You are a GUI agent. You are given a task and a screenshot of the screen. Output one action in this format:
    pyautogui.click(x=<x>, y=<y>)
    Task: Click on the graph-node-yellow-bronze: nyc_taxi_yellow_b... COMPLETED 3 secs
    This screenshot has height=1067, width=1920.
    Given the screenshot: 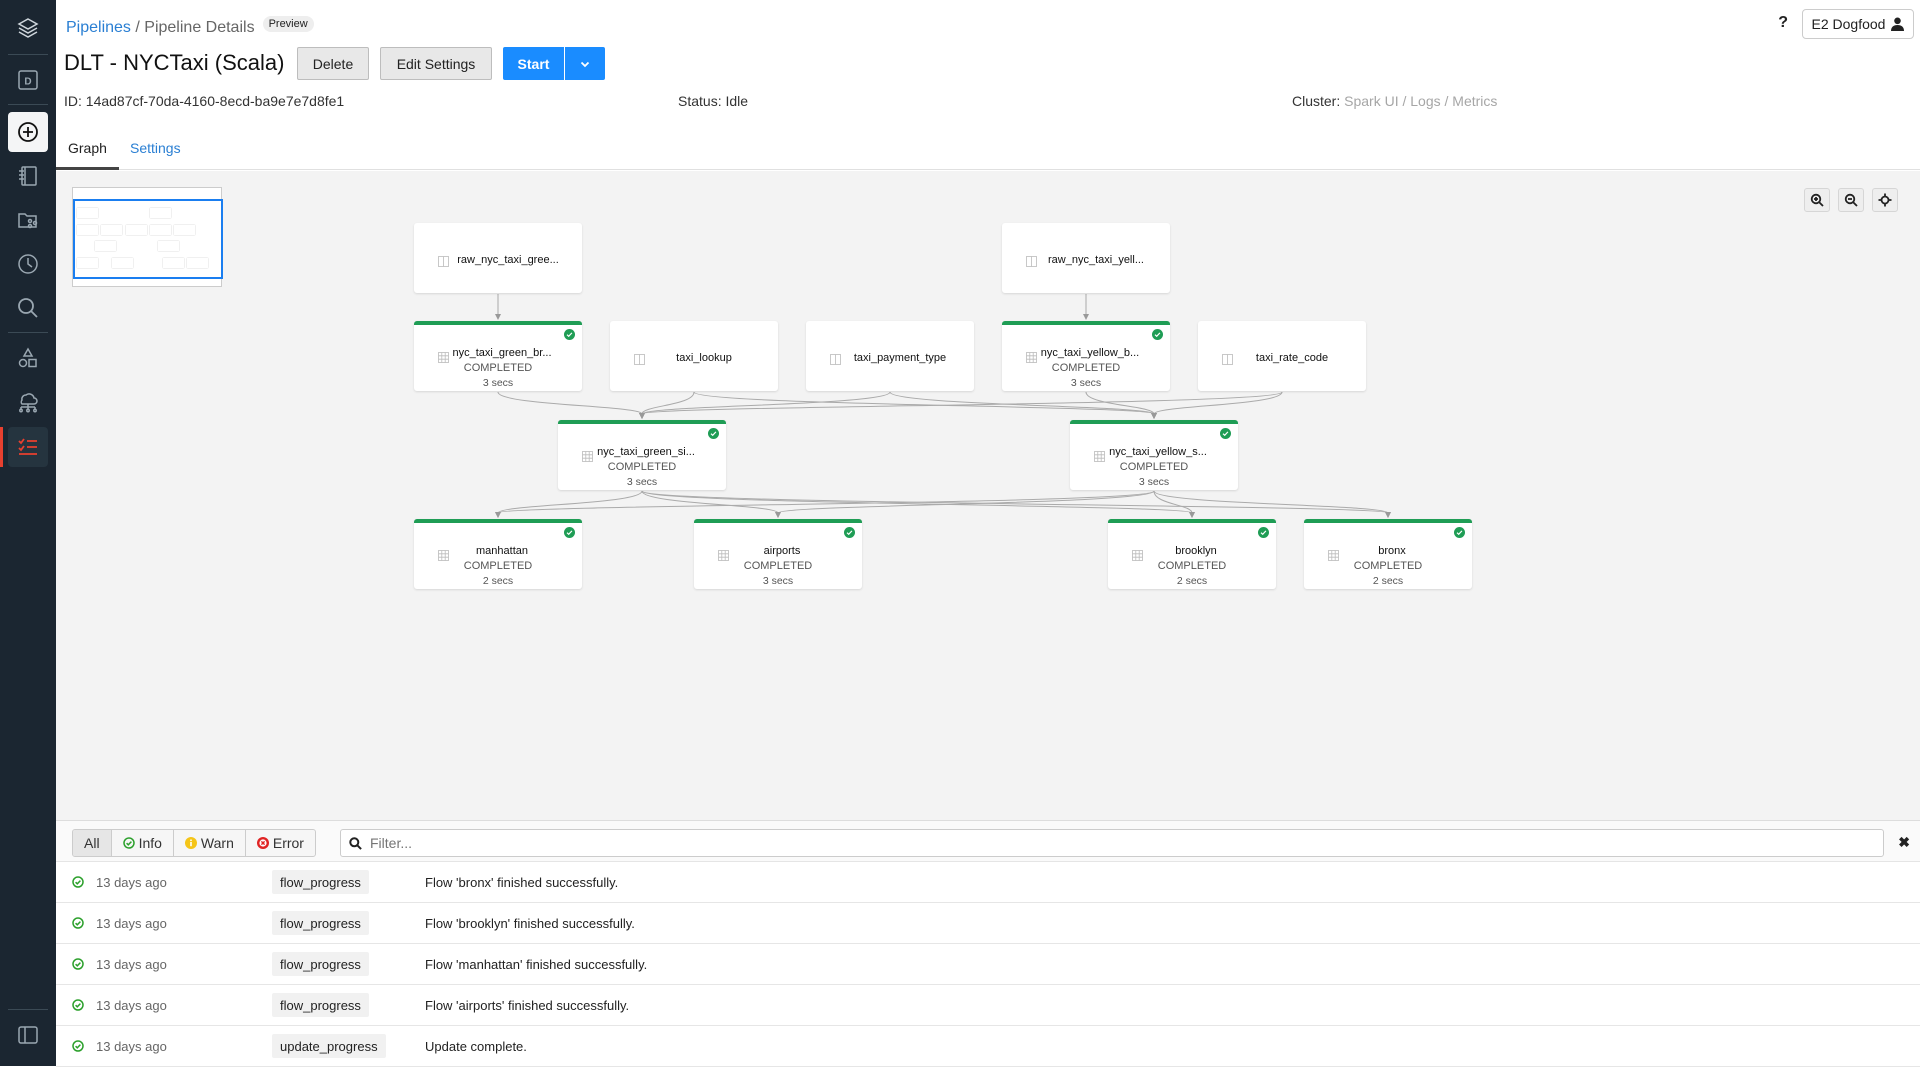 What is the action you would take?
    pyautogui.click(x=1086, y=356)
    